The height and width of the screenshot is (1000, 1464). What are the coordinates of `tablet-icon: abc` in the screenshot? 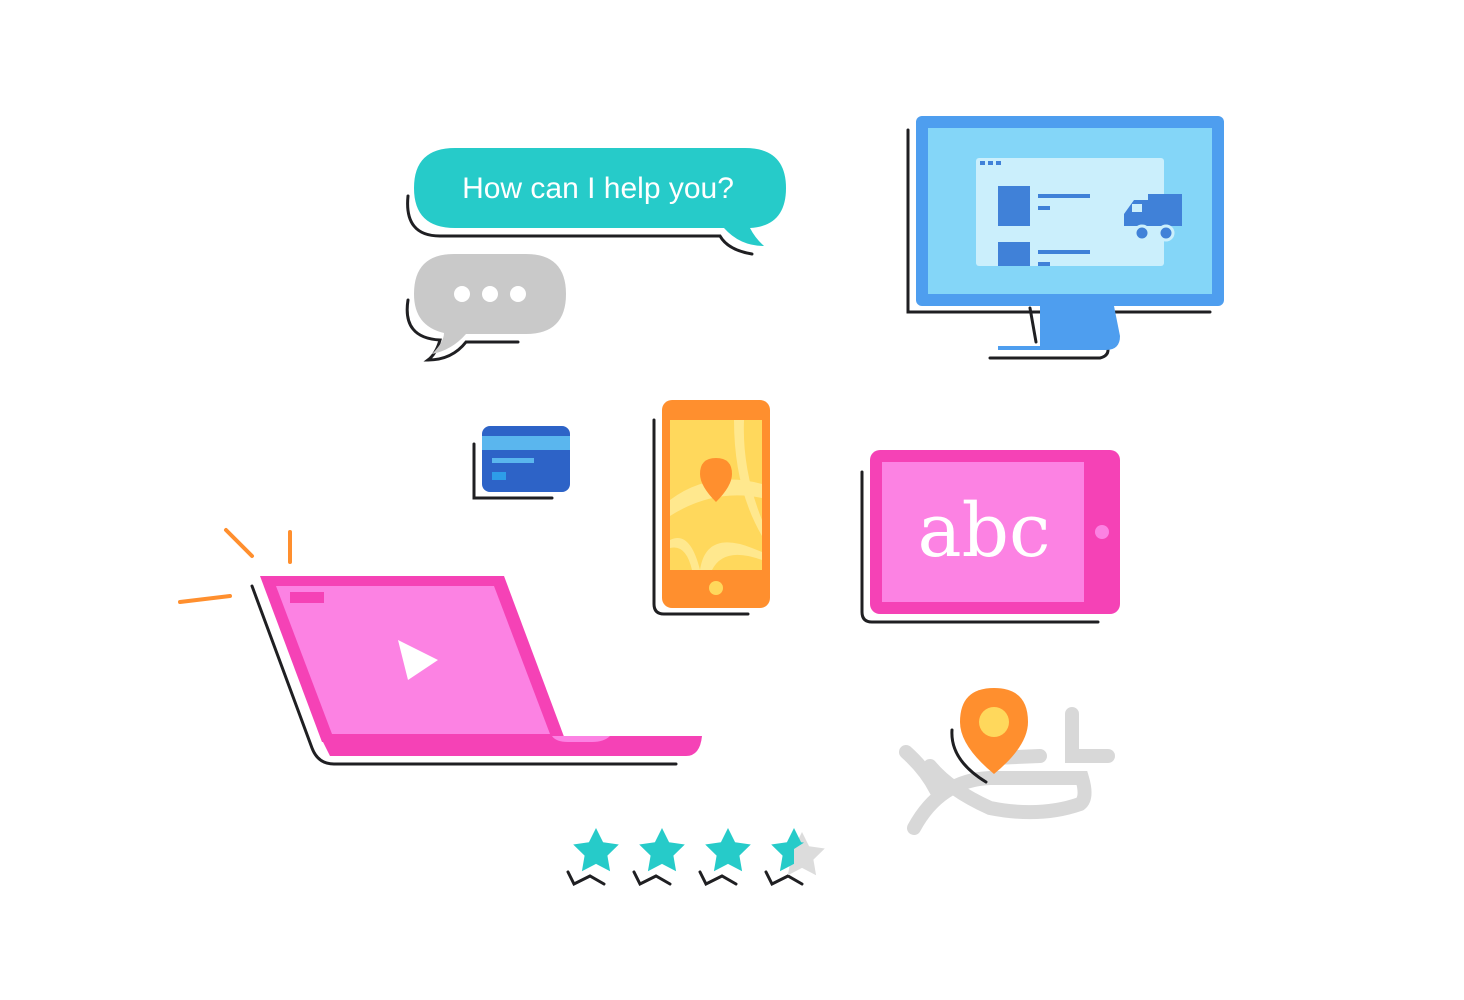 It's located at (990, 537).